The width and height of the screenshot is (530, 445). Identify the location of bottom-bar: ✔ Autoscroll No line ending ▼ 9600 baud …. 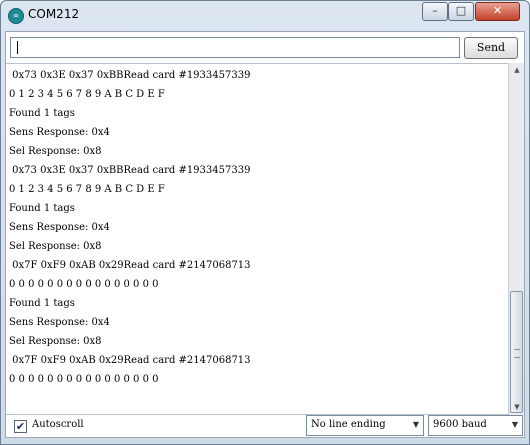
(265, 426).